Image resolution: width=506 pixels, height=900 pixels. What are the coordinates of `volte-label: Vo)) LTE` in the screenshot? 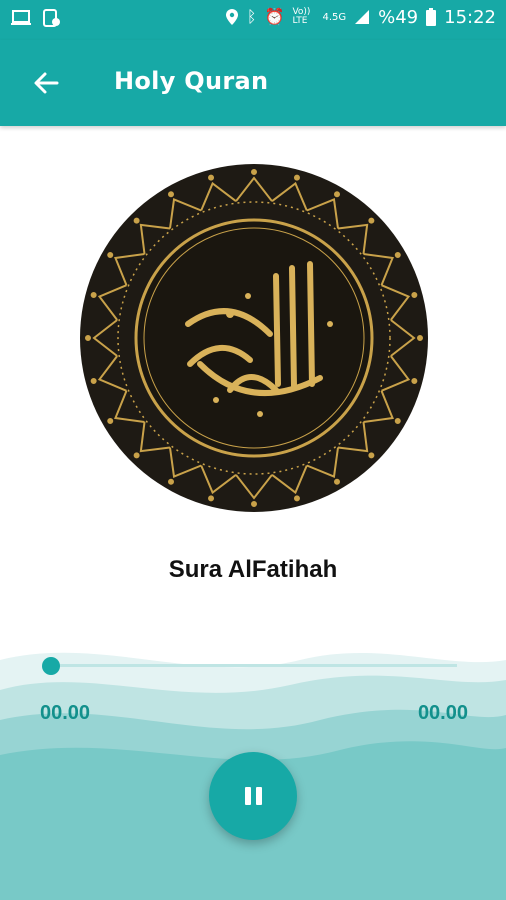 It's located at (301, 16).